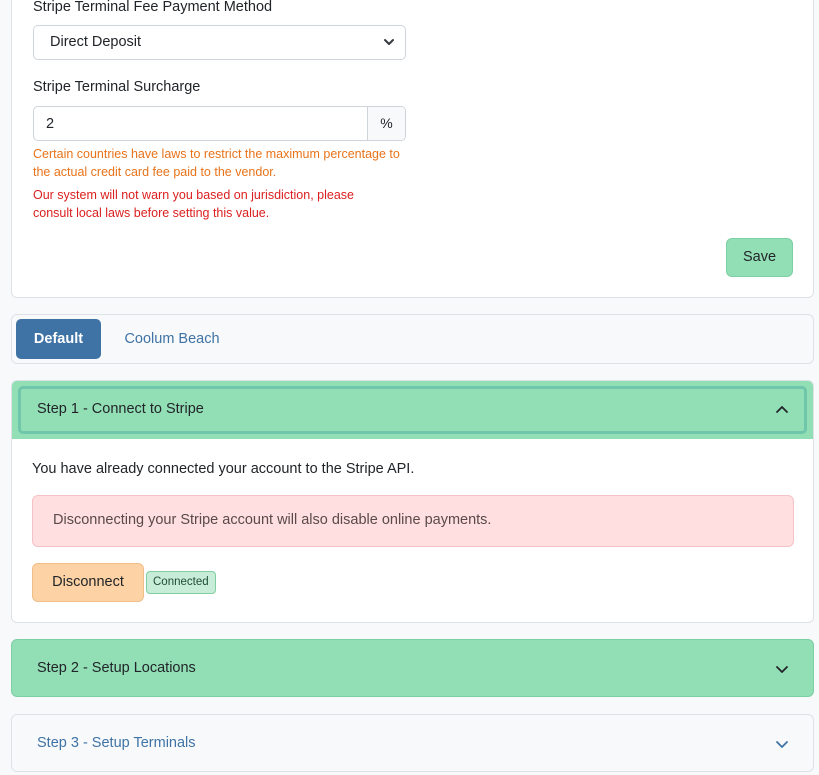 Image resolution: width=819 pixels, height=775 pixels. I want to click on location-tabs: Default Coolum Beach, so click(412, 339).